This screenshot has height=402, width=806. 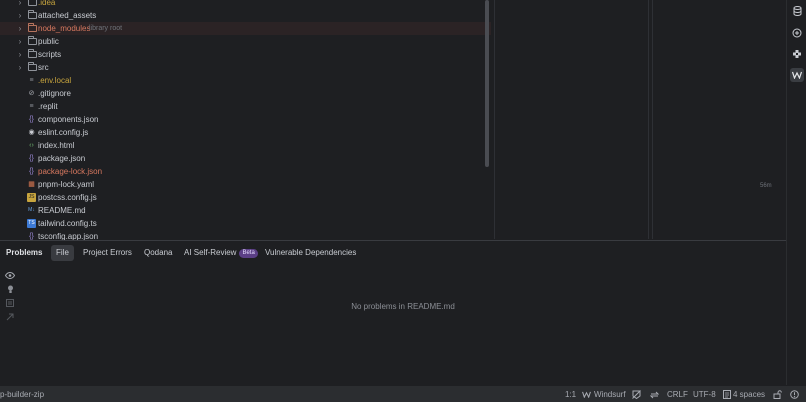 What do you see at coordinates (570, 394) in the screenshot?
I see `caret-position: 1:1` at bounding box center [570, 394].